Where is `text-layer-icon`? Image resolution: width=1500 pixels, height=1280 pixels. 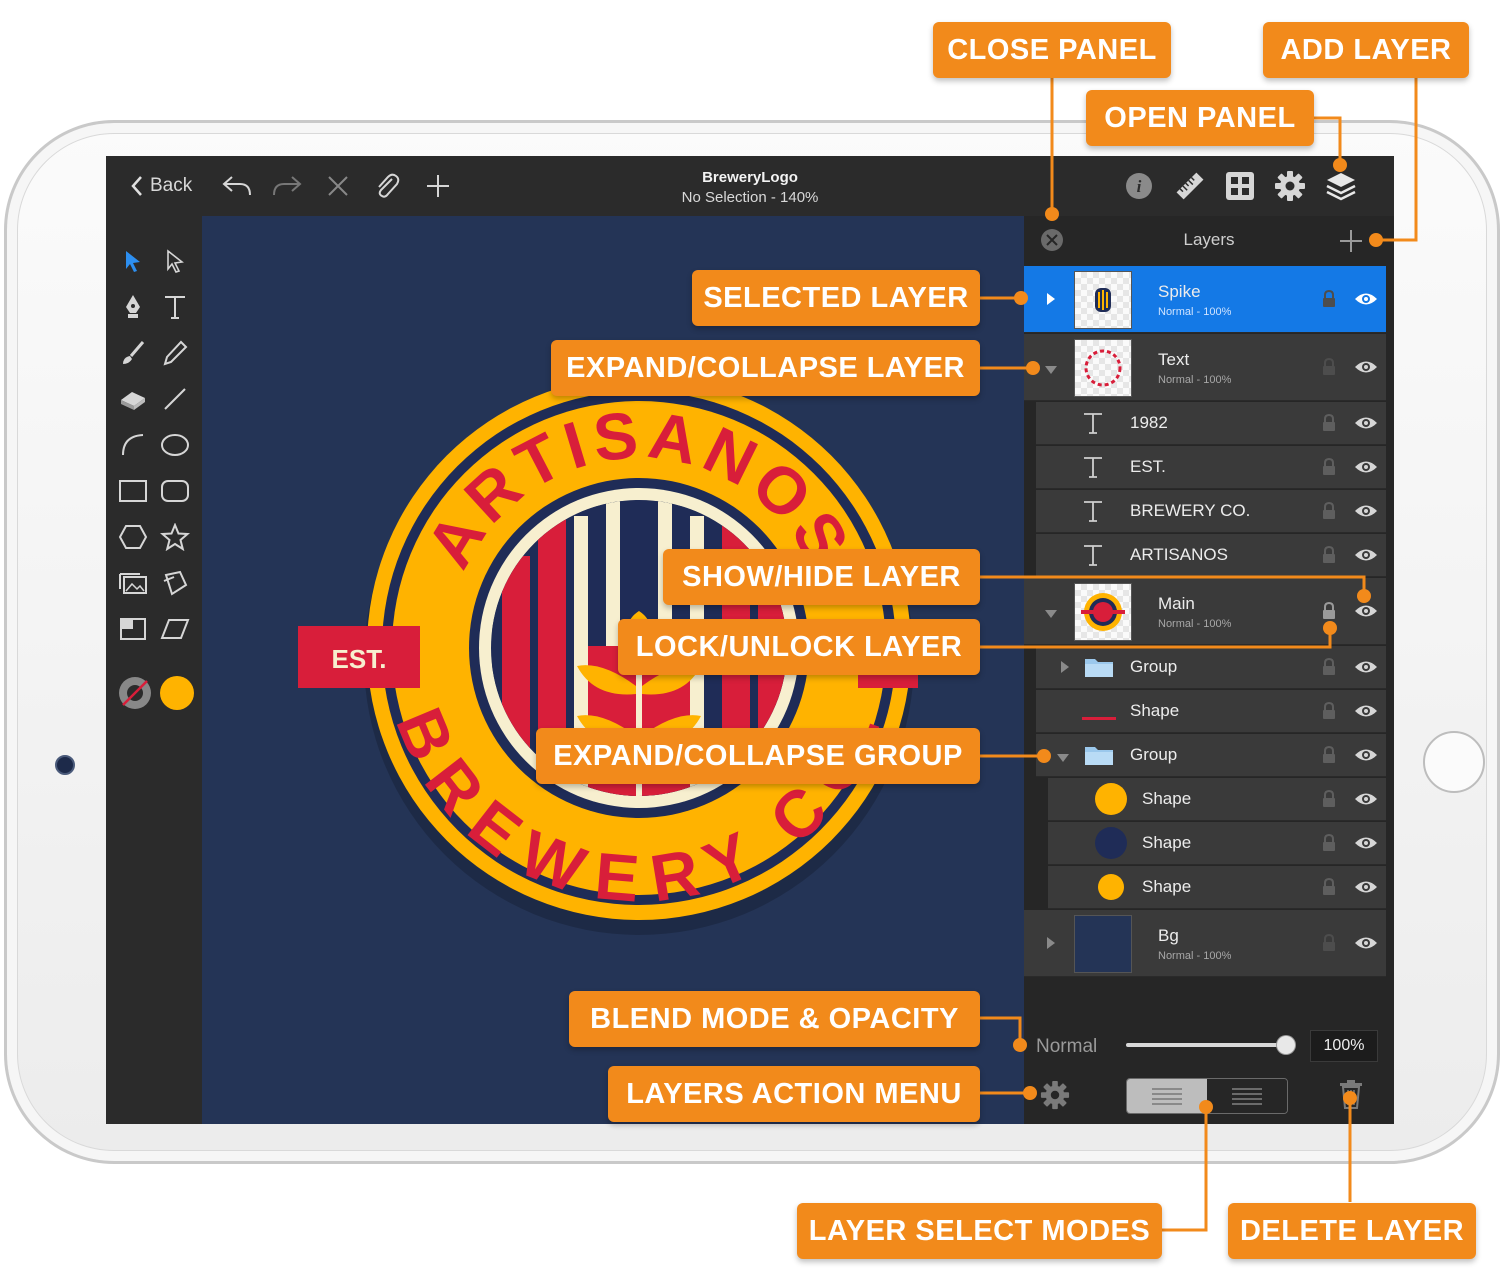 text-layer-icon is located at coordinates (1093, 425).